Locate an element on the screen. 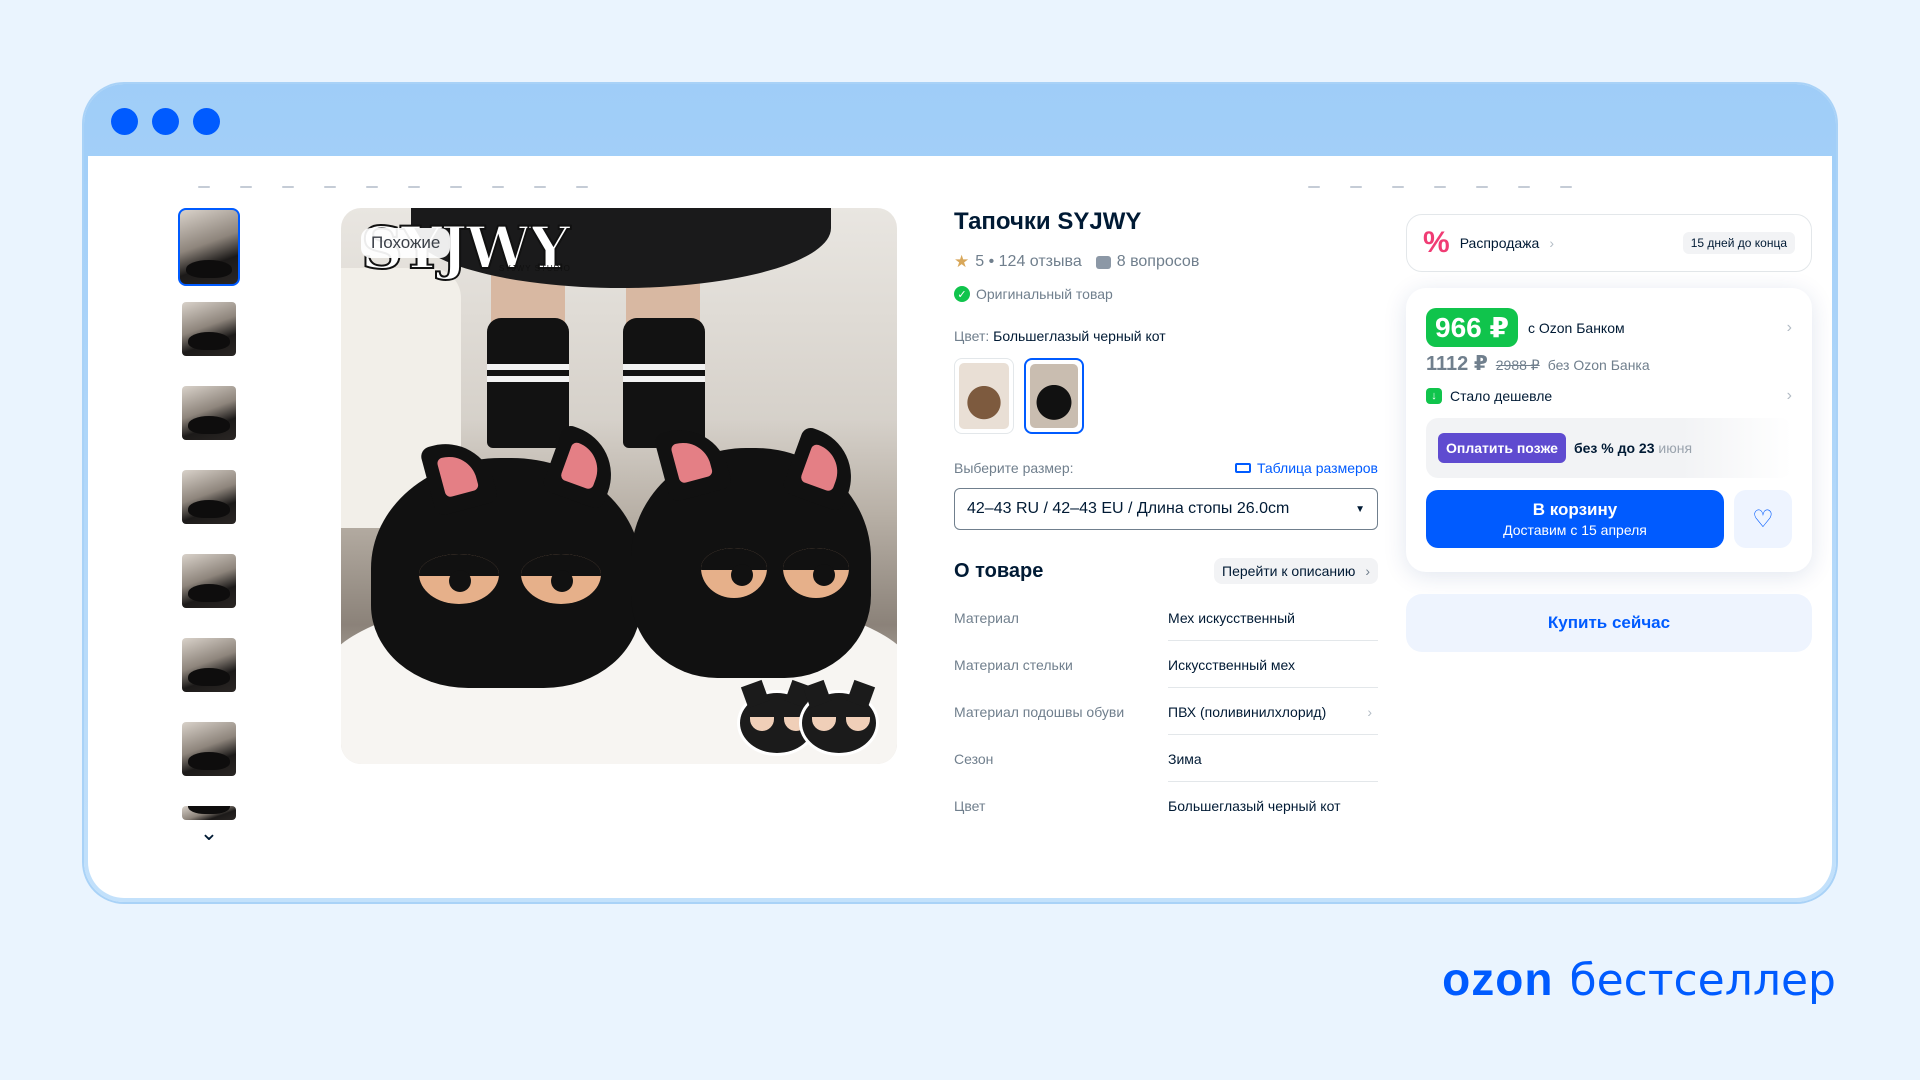 The image size is (1920, 1080). spec-value: ПВХ (поливинилхлорид) is located at coordinates (1247, 711).